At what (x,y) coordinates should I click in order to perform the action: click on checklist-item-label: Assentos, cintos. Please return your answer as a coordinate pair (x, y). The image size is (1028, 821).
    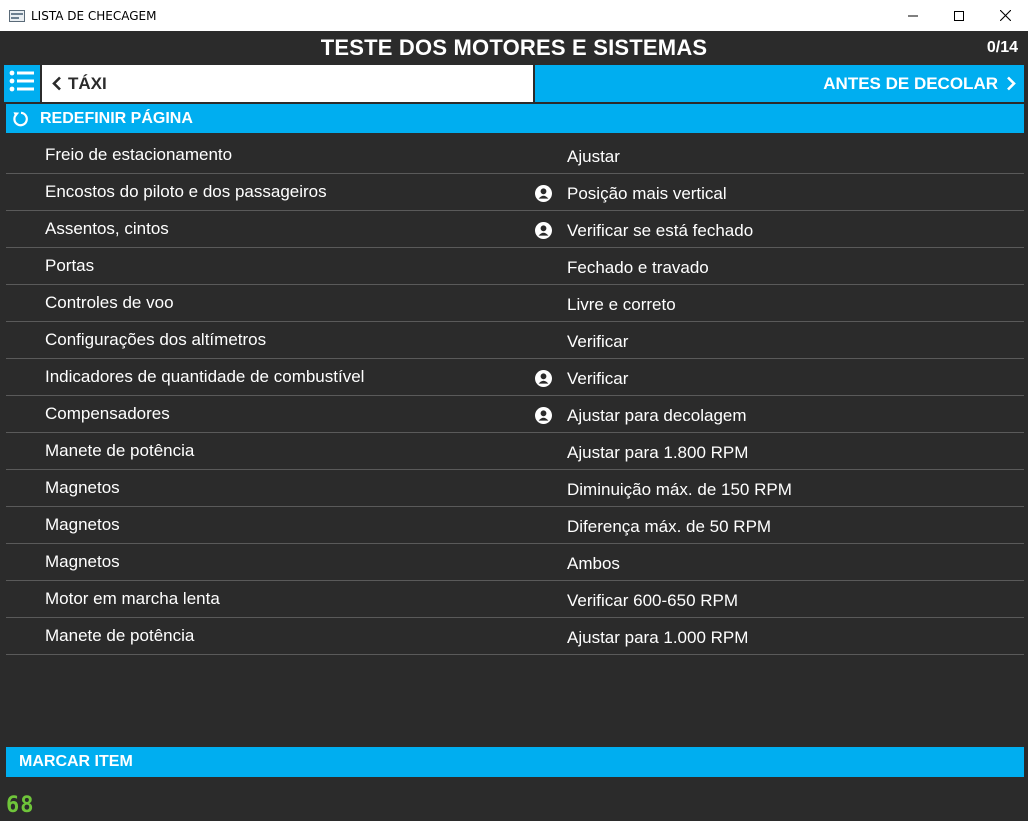
    Looking at the image, I should click on (107, 228).